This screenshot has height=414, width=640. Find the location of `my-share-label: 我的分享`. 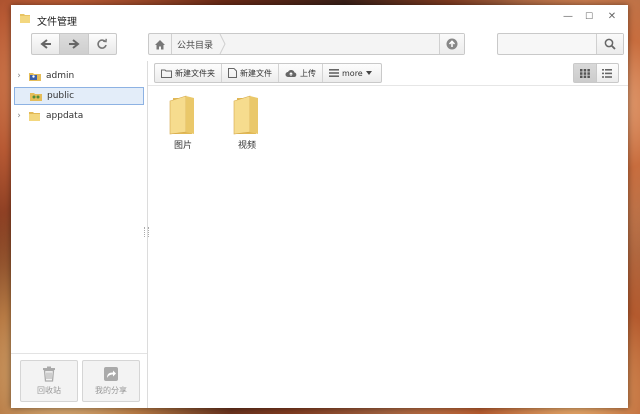

my-share-label: 我的分享 is located at coordinates (111, 390).